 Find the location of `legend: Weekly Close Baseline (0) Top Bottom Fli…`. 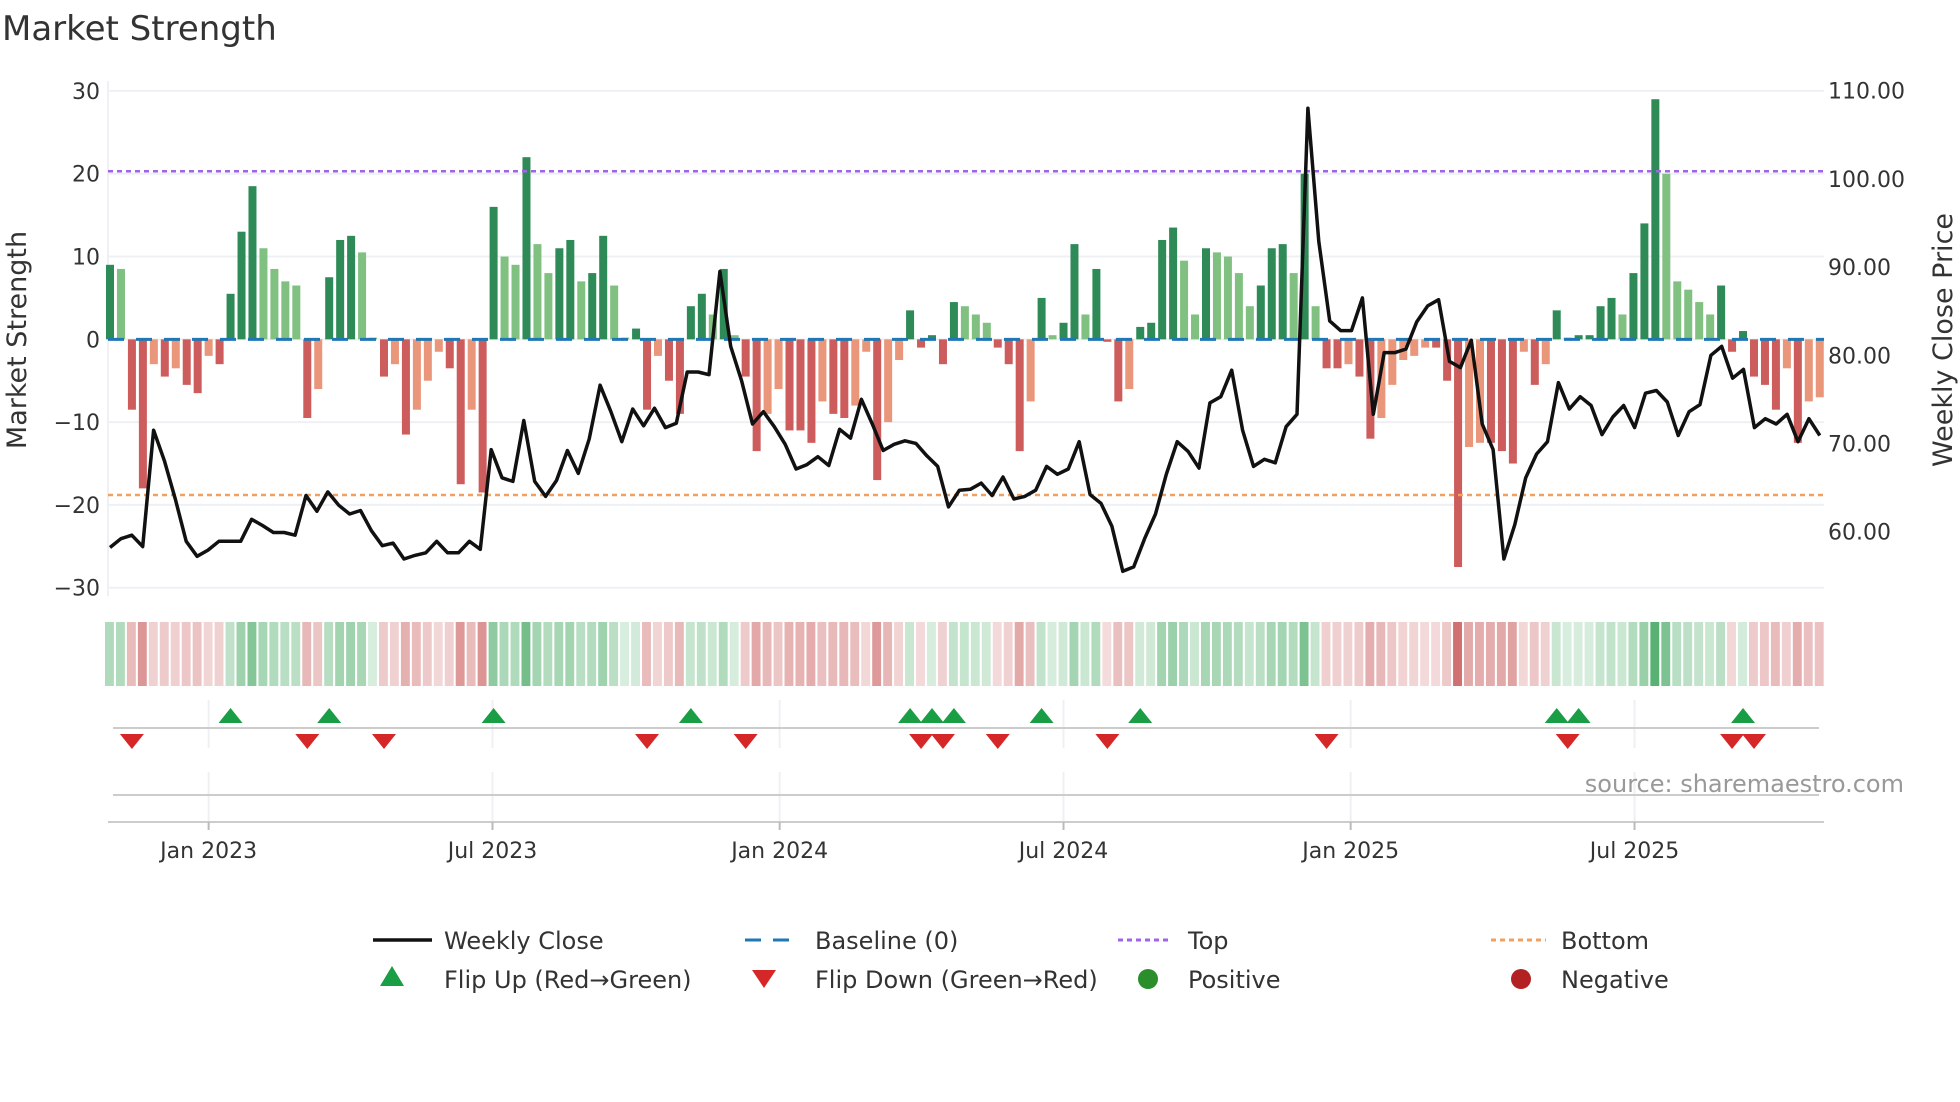

legend: Weekly Close Baseline (0) Top Bottom Fli… is located at coordinates (1021, 960).